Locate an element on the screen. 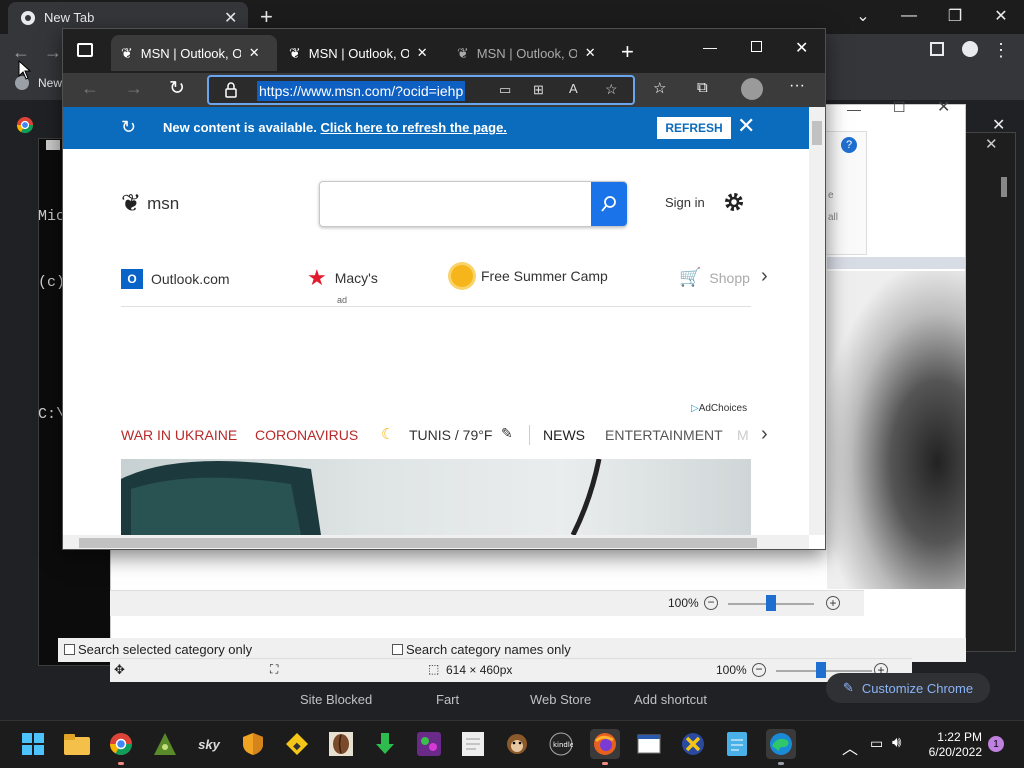 This screenshot has width=1024, height=768. kindle-icon: kindle is located at coordinates (561, 744).